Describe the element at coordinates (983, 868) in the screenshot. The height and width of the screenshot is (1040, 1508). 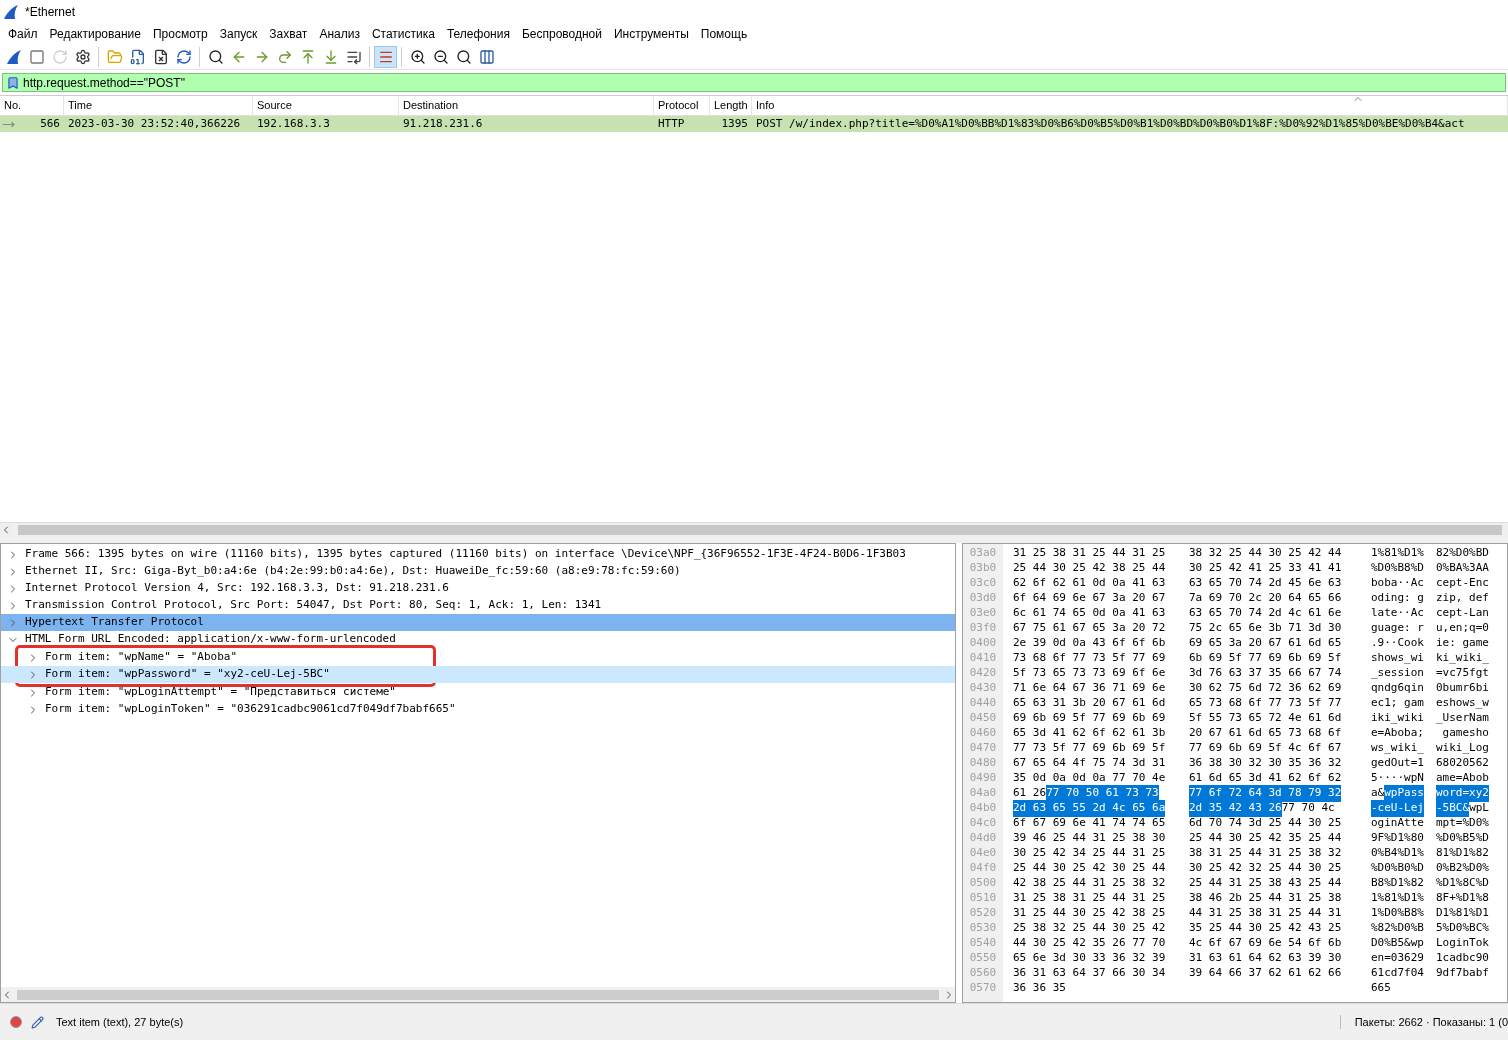
I see `byte-offset: 04f0` at that location.